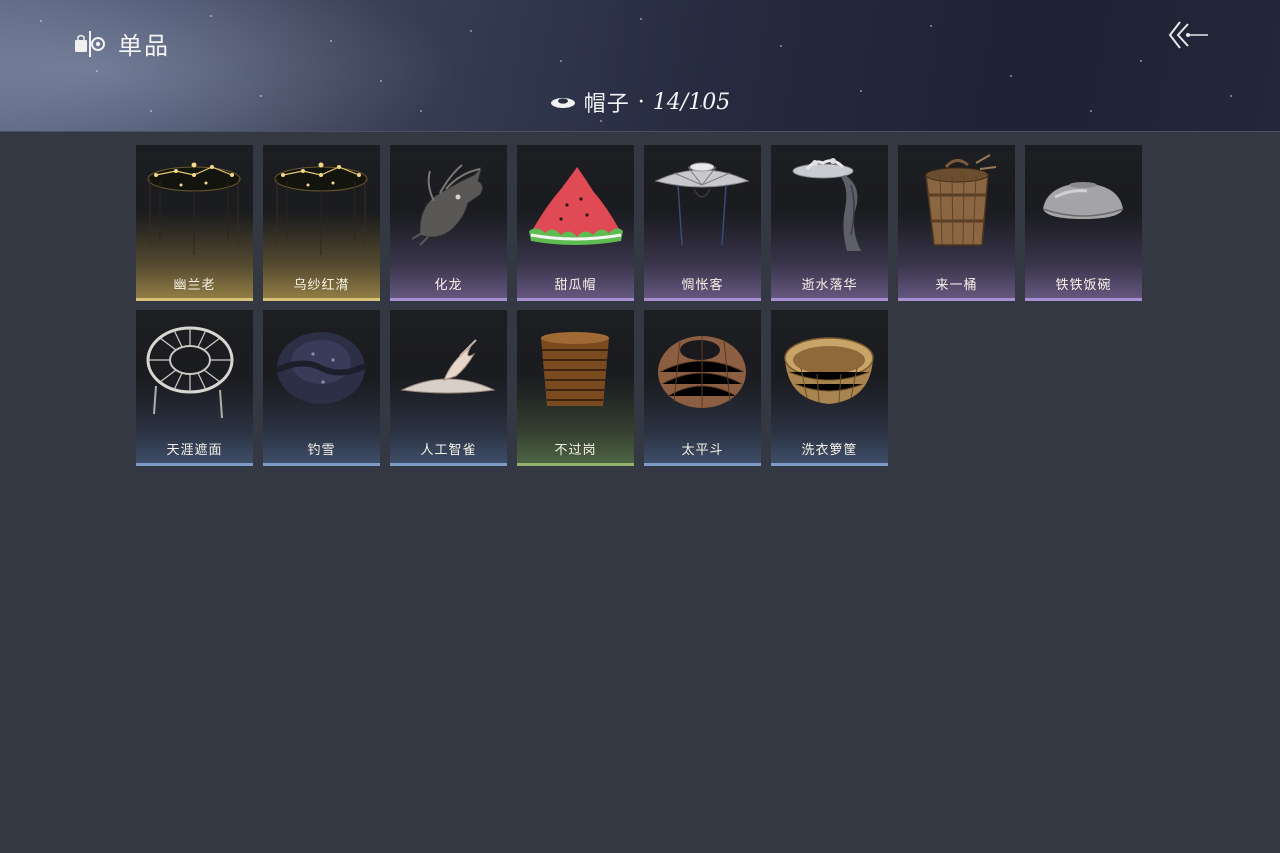 Image resolution: width=1280 pixels, height=853 pixels. I want to click on item-card: 逝水落华, so click(829, 223).